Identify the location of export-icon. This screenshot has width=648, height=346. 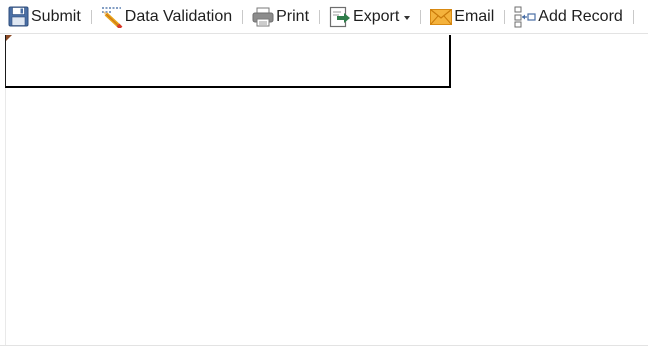
(340, 17).